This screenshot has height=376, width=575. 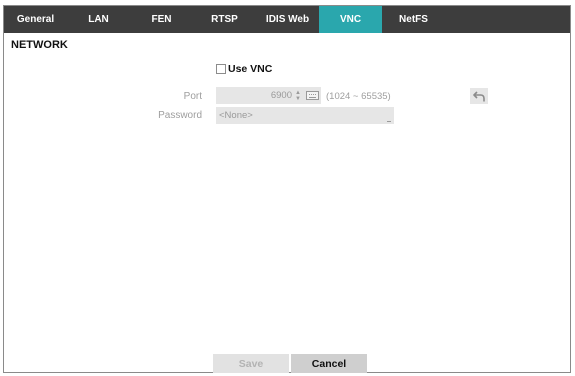 What do you see at coordinates (329, 363) in the screenshot?
I see `cancel-button: Cancel` at bounding box center [329, 363].